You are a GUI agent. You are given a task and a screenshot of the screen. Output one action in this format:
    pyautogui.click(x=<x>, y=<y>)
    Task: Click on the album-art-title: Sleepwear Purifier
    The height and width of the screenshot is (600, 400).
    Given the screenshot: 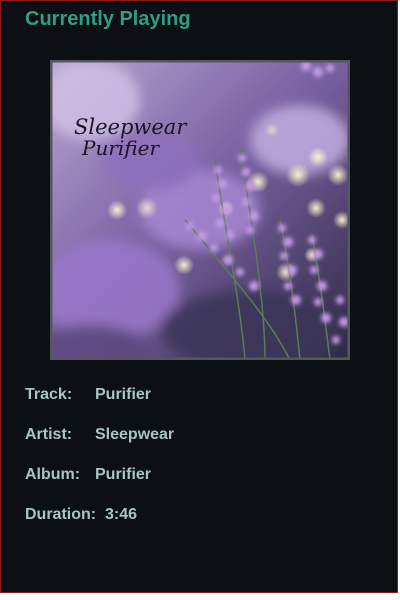 What is the action you would take?
    pyautogui.click(x=130, y=137)
    